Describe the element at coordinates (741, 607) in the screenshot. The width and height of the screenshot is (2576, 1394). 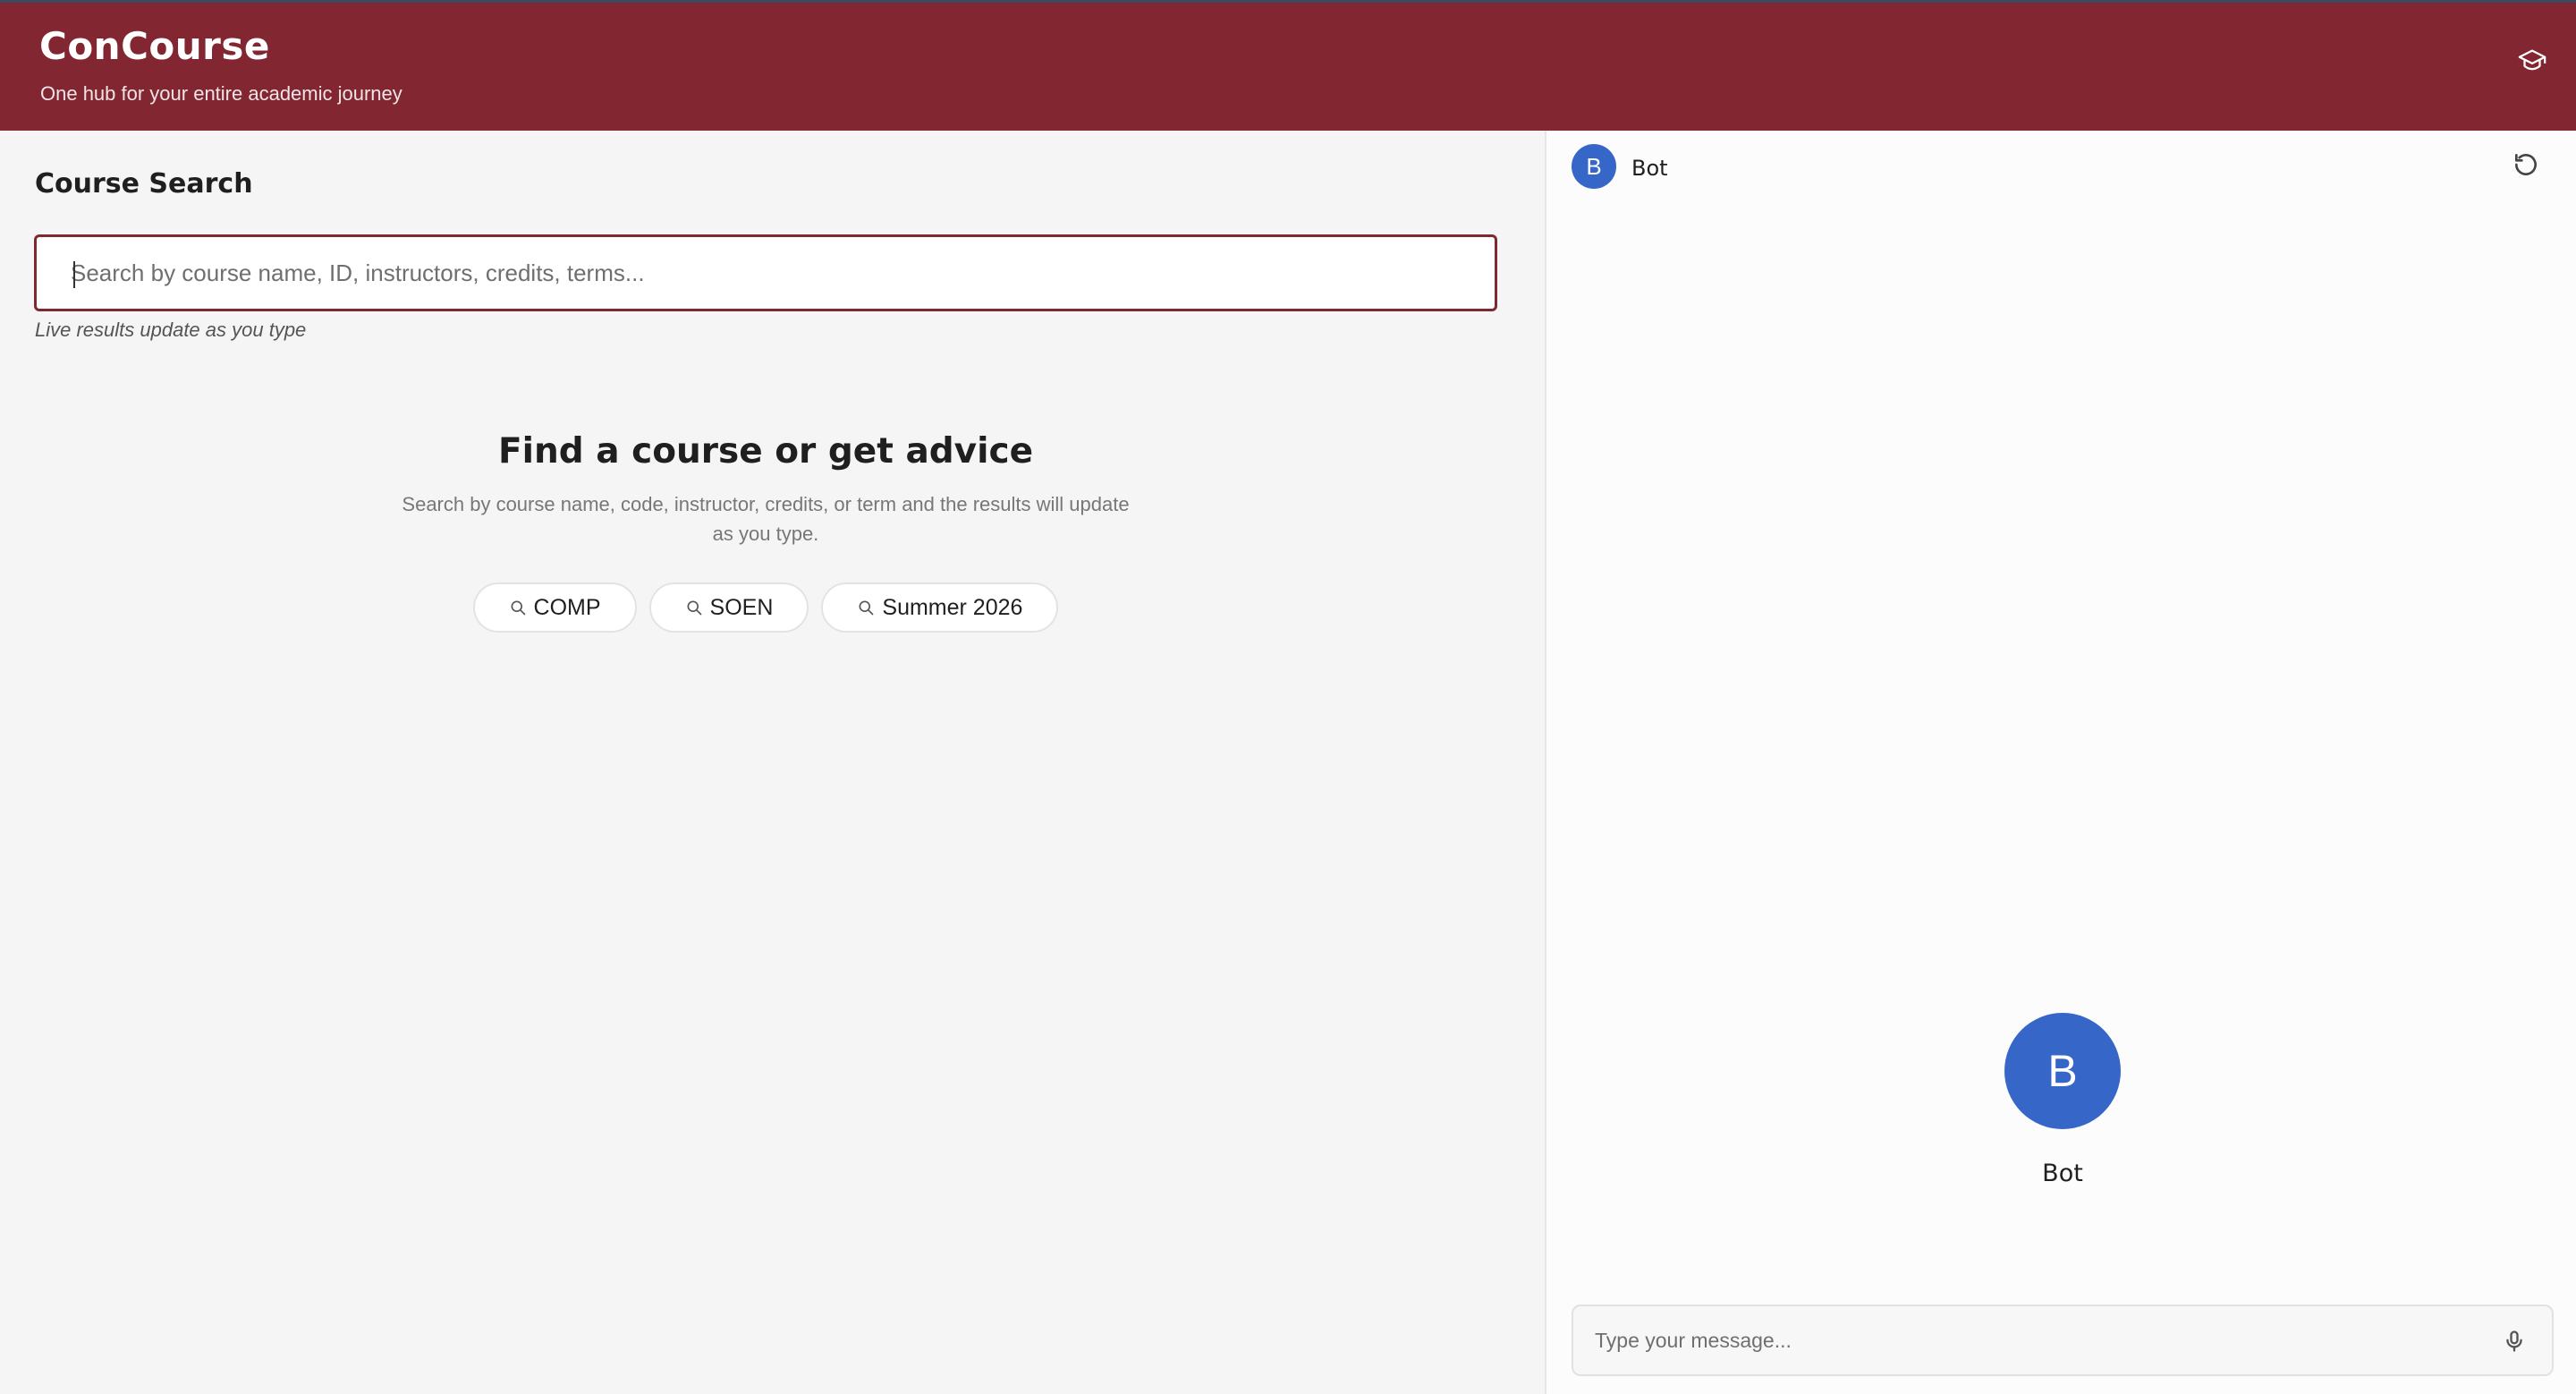
I see `suggestion-chip-label: SOEN` at that location.